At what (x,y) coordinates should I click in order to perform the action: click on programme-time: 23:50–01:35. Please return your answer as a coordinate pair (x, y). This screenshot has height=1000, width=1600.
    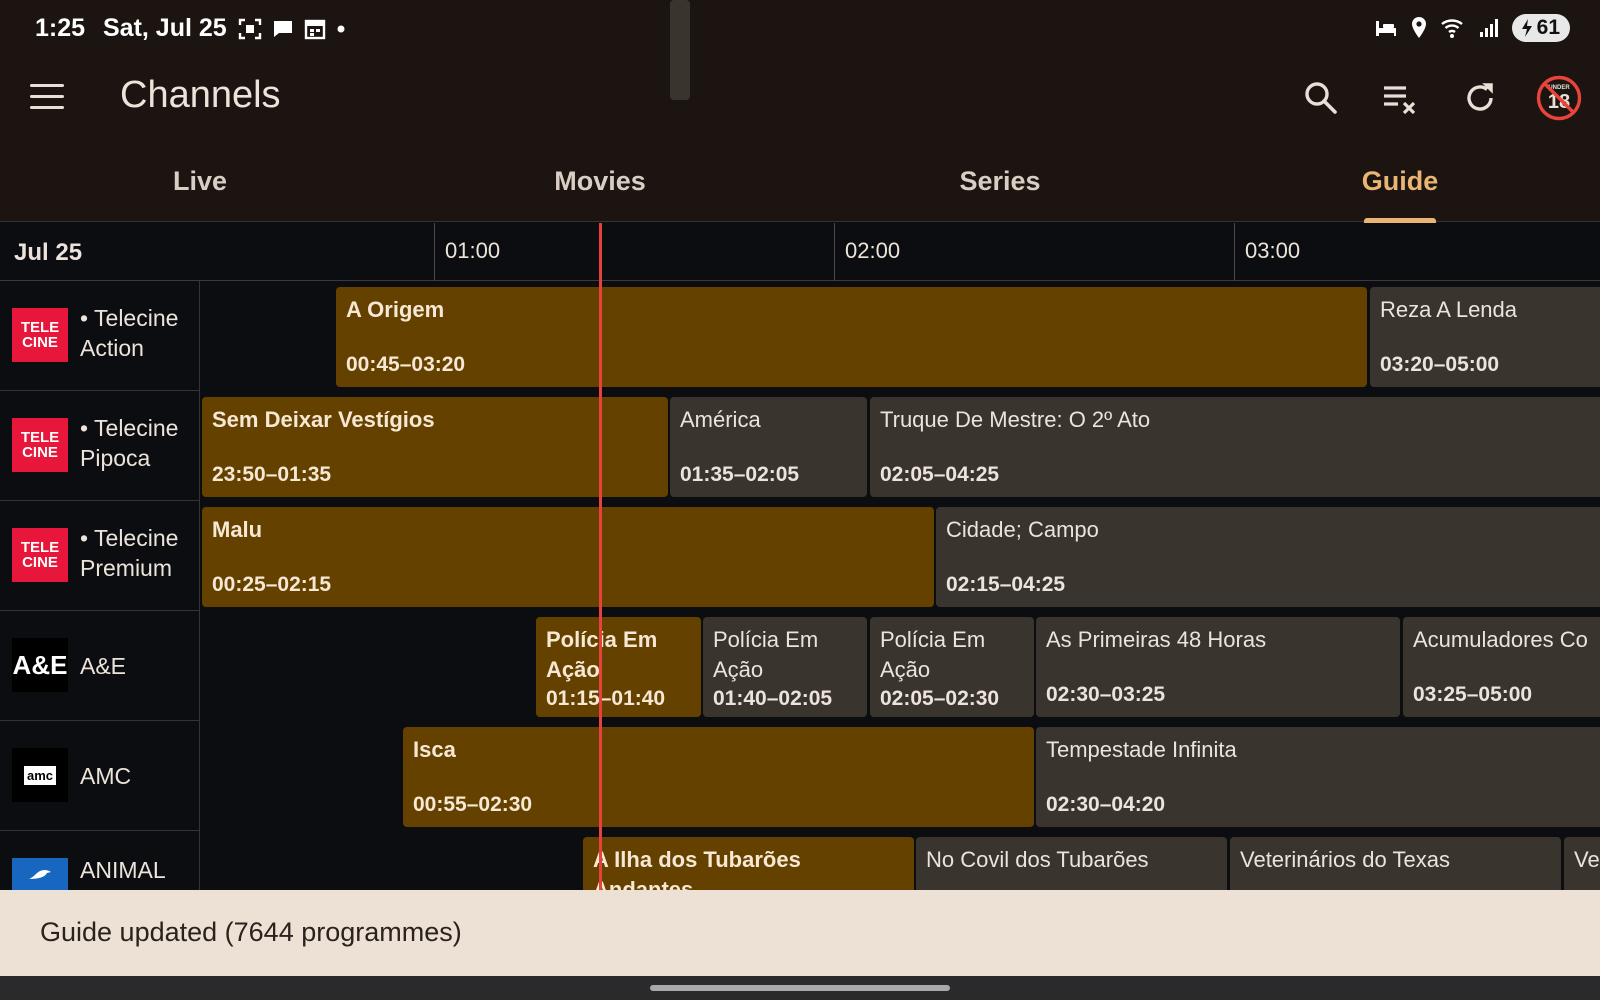
    Looking at the image, I should click on (272, 474).